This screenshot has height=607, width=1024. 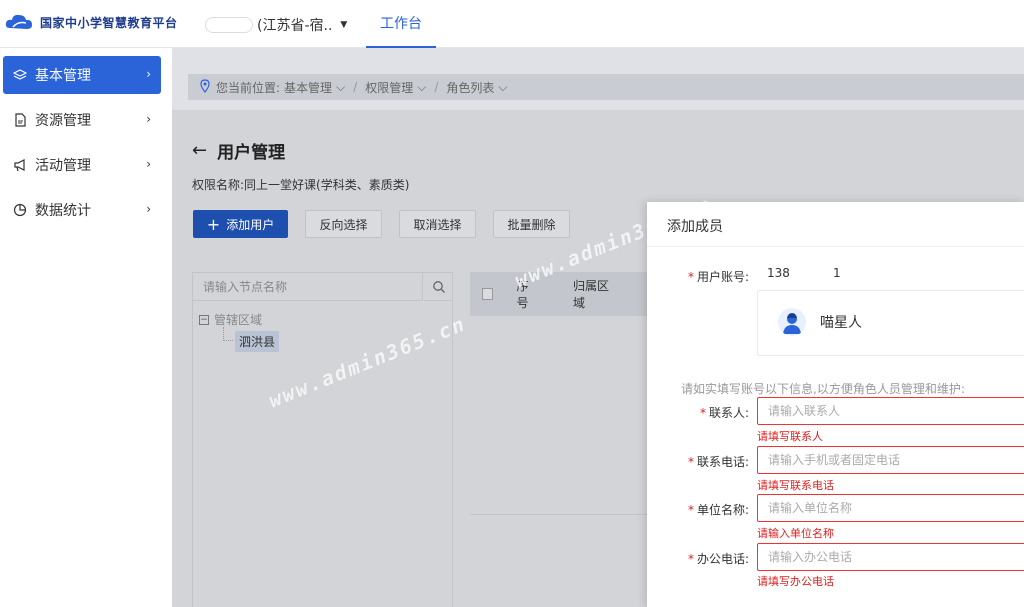 What do you see at coordinates (20, 165) in the screenshot?
I see `megaphone-icon` at bounding box center [20, 165].